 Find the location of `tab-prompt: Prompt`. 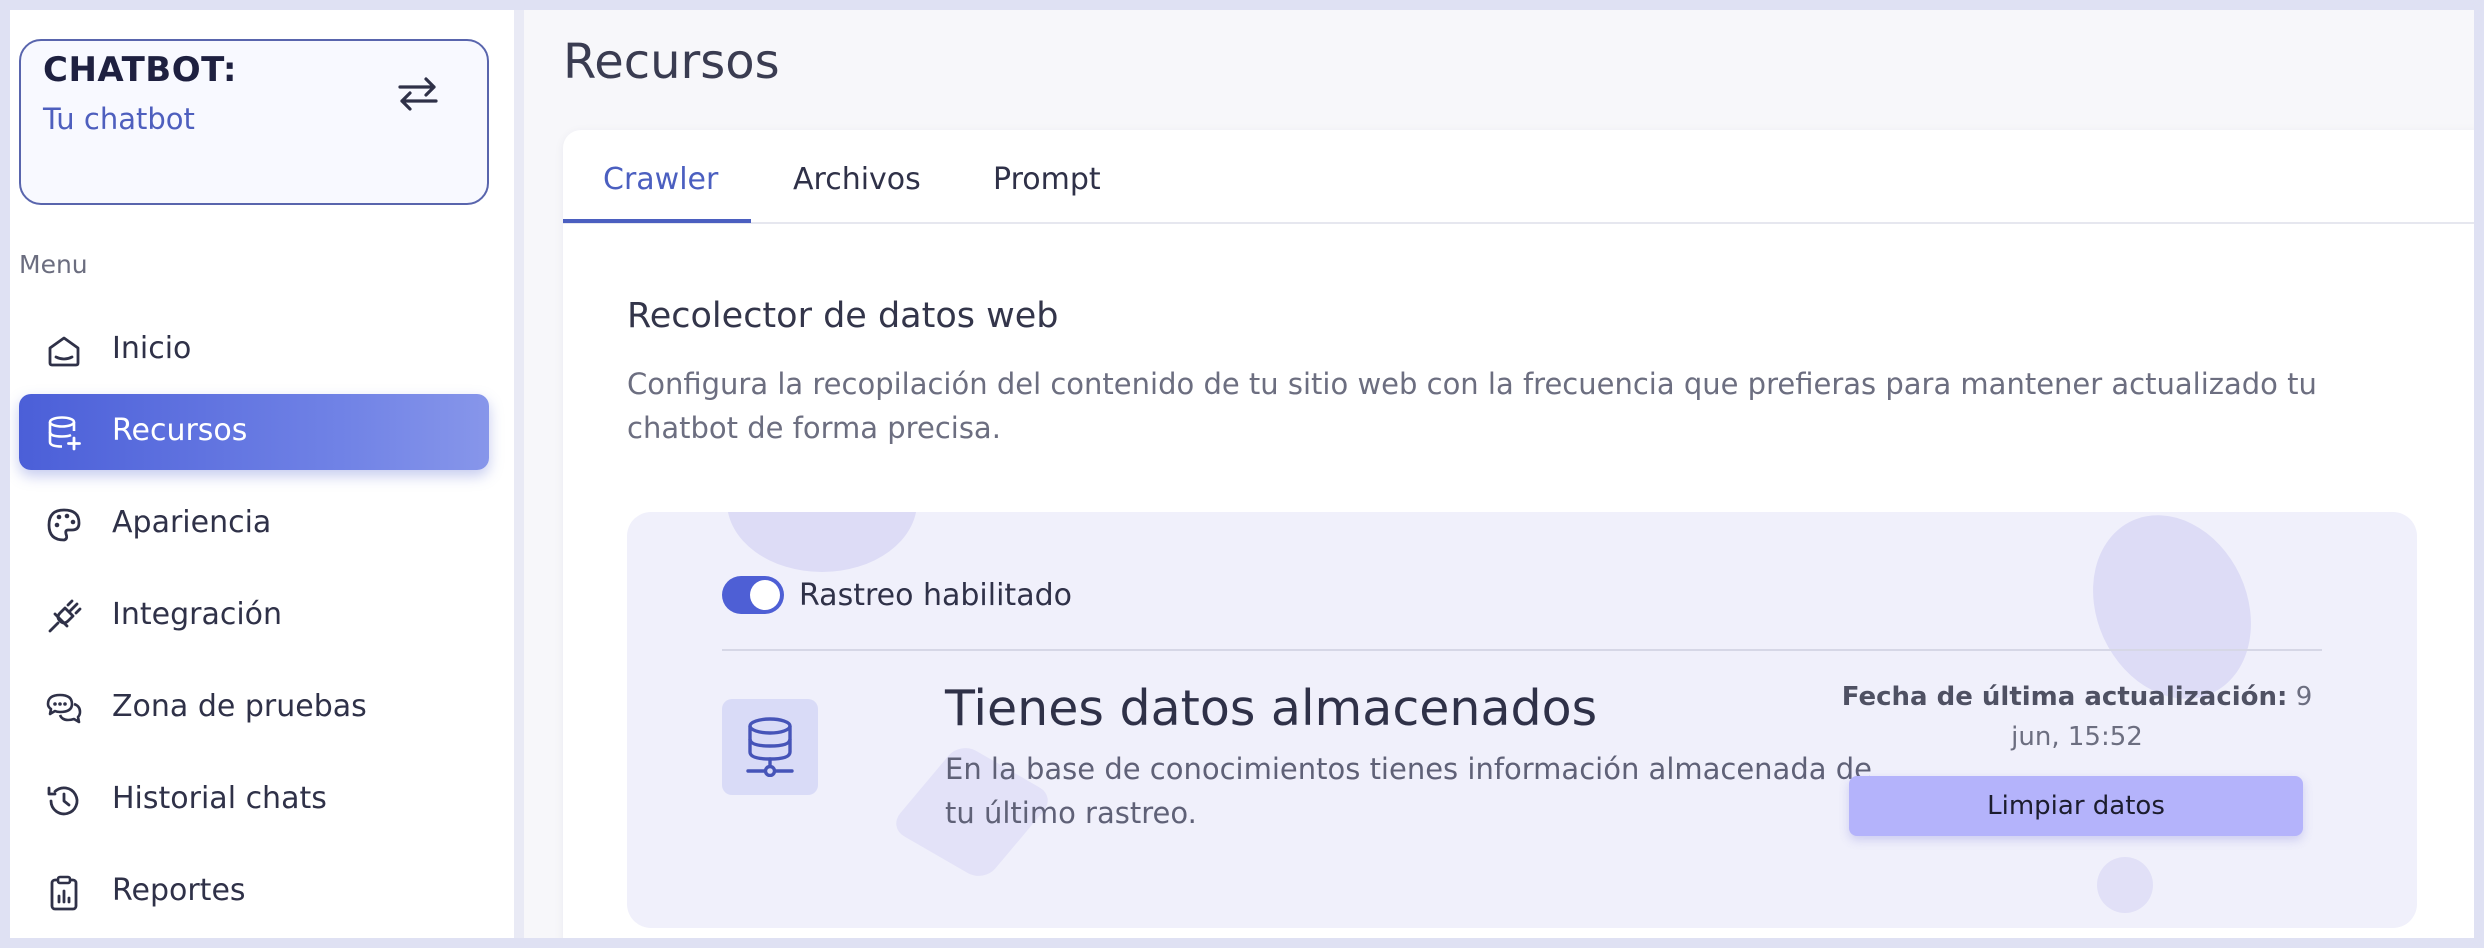

tab-prompt: Prompt is located at coordinates (1047, 179).